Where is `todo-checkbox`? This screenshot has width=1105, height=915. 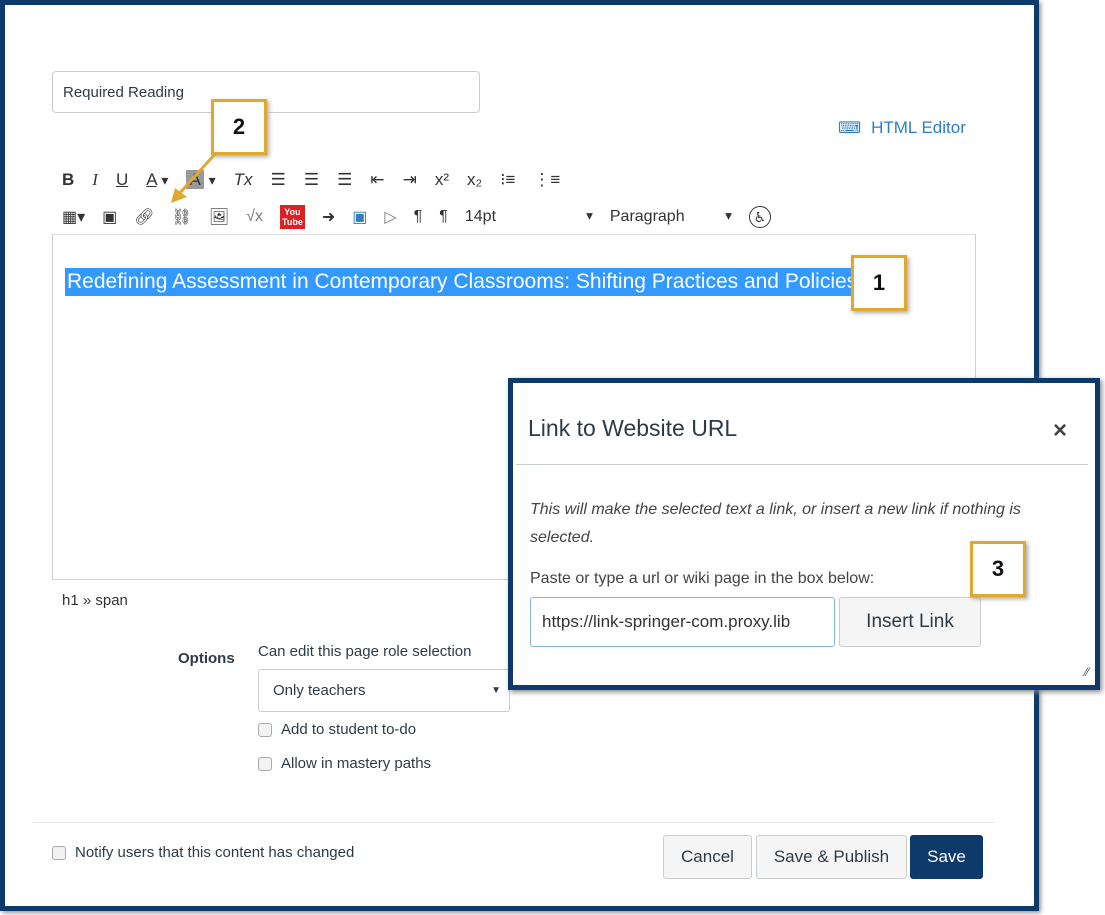 todo-checkbox is located at coordinates (265, 730).